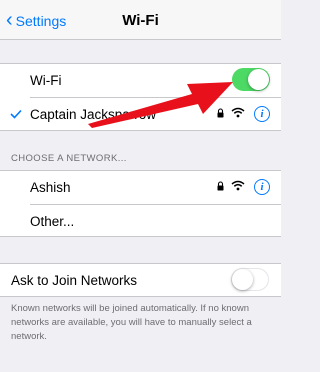  I want to click on network-name: Ashish, so click(50, 187).